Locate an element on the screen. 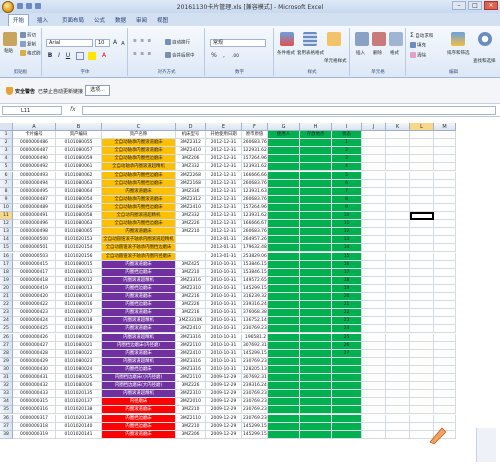 The width and height of the screenshot is (500, 470). row-header: 12 is located at coordinates (6, 224).